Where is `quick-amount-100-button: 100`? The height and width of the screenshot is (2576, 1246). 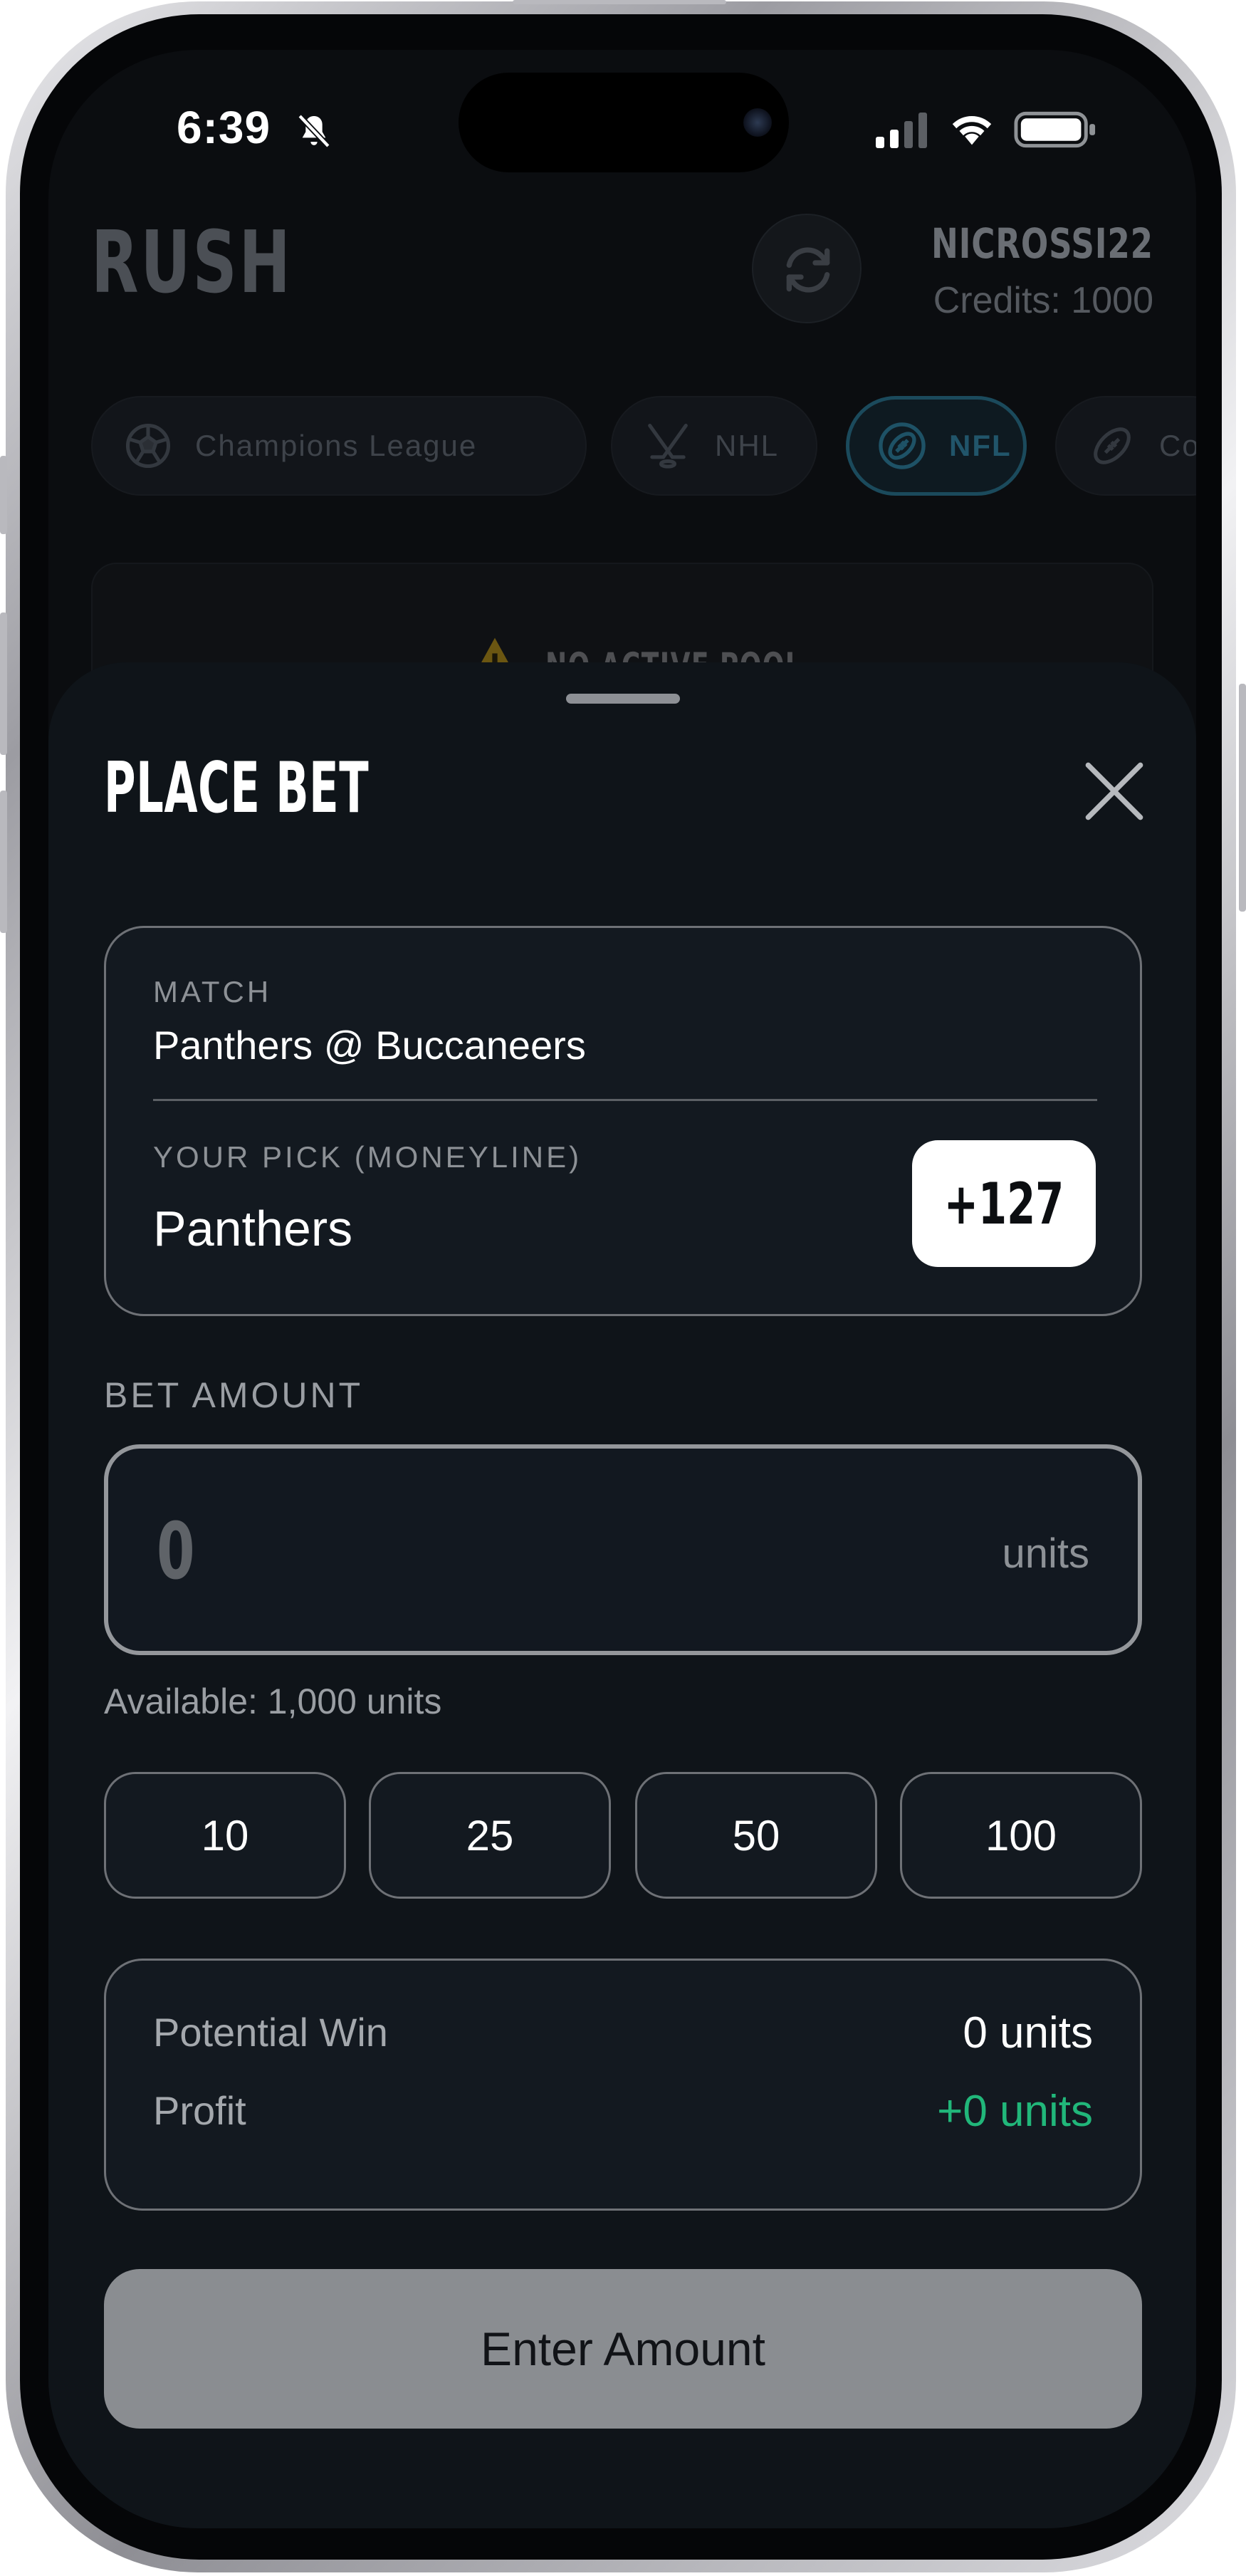
quick-amount-100-button: 100 is located at coordinates (1021, 1835).